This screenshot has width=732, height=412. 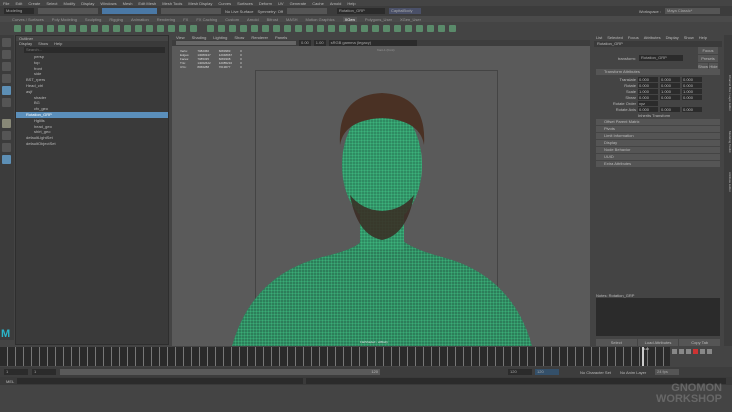 What do you see at coordinates (265, 3) in the screenshot?
I see `menu-deform: Deform` at bounding box center [265, 3].